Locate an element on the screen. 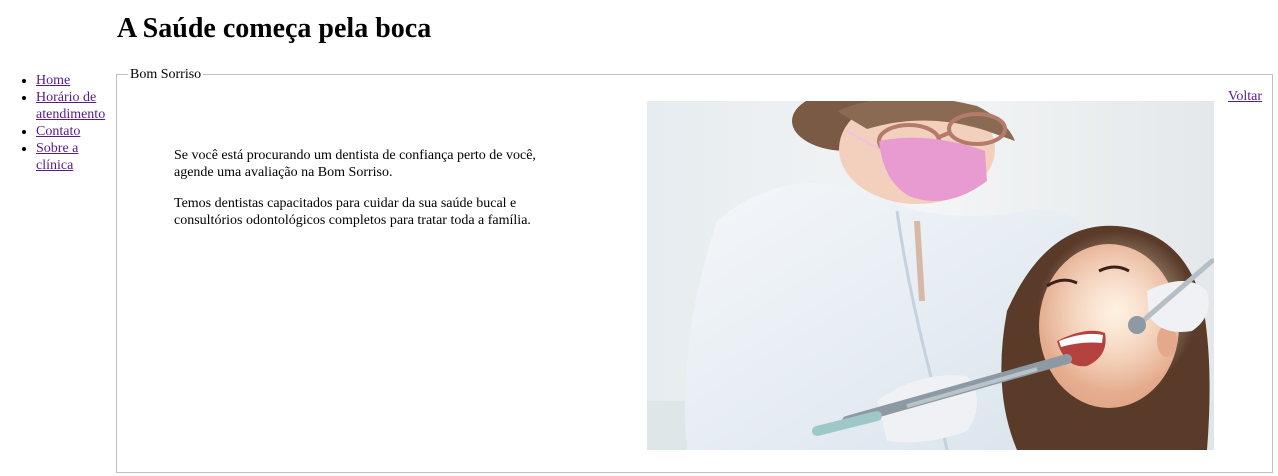 This screenshot has width=1278, height=476. nav-item-home: Home is located at coordinates (74, 80).